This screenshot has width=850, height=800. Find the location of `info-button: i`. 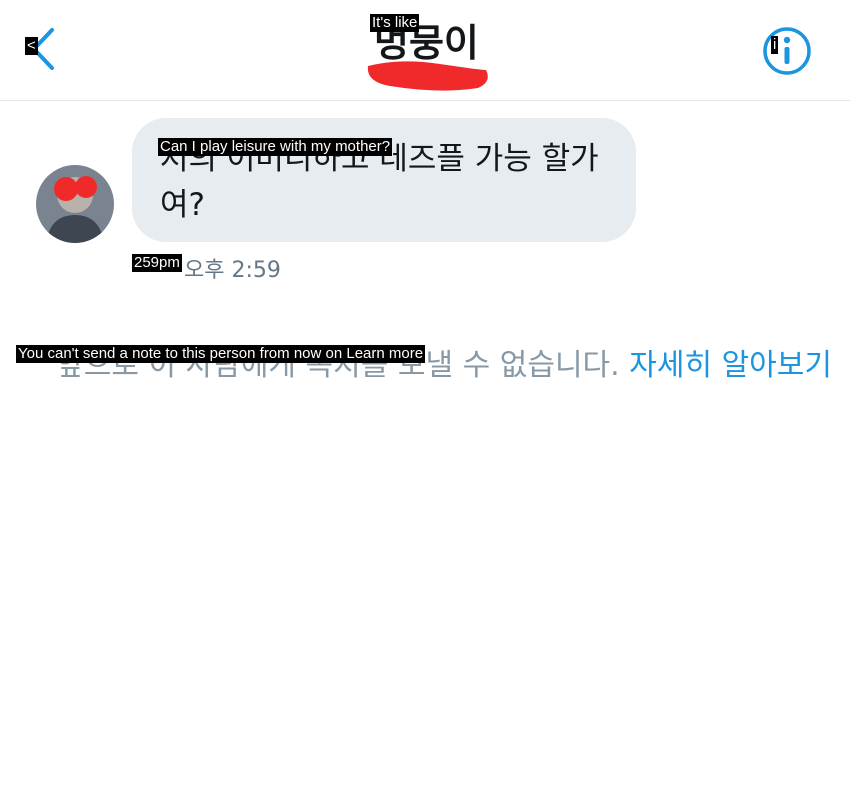

info-button: i is located at coordinates (787, 51).